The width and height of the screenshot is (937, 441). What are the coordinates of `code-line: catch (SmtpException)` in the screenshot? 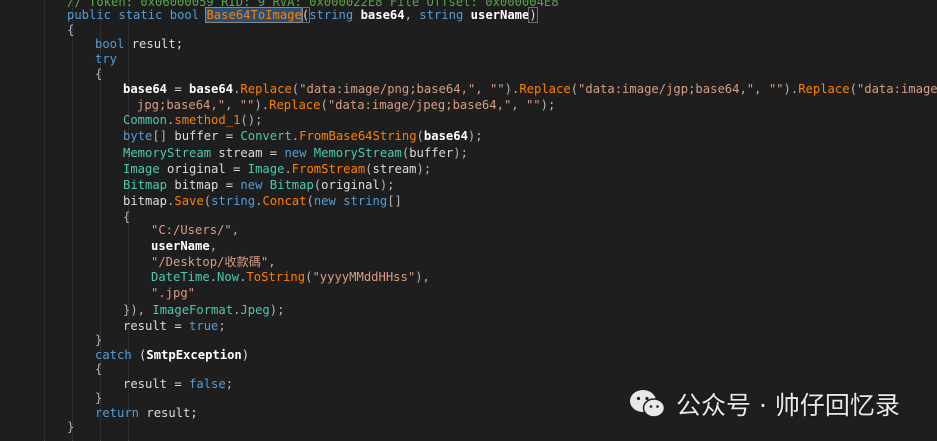 It's located at (172, 355).